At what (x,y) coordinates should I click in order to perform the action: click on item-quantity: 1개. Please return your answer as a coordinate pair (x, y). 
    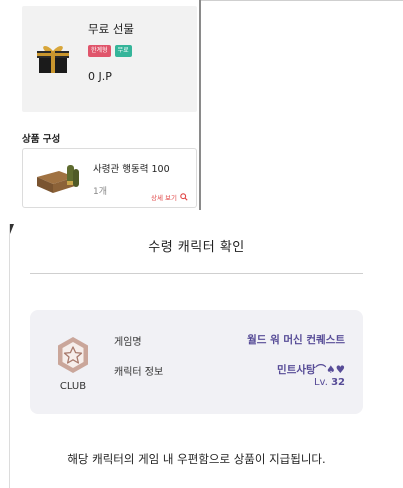
    Looking at the image, I should click on (100, 192).